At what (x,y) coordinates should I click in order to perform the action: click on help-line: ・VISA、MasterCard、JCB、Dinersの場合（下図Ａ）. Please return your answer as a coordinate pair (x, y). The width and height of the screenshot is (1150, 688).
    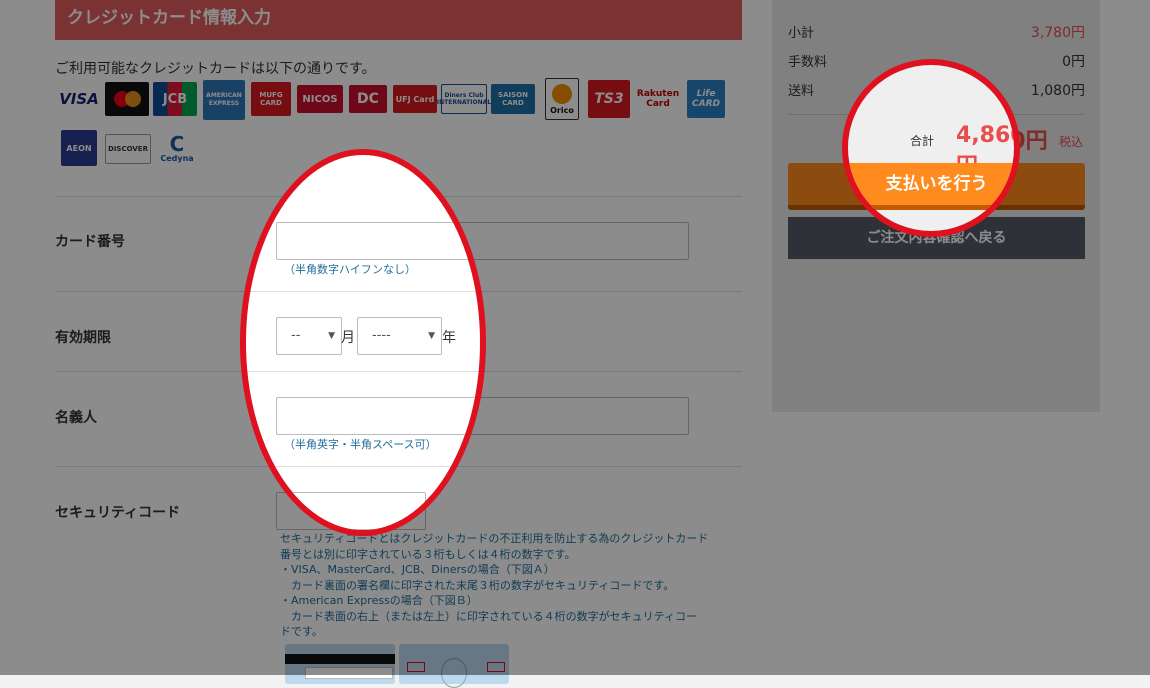
    Looking at the image, I should click on (417, 569).